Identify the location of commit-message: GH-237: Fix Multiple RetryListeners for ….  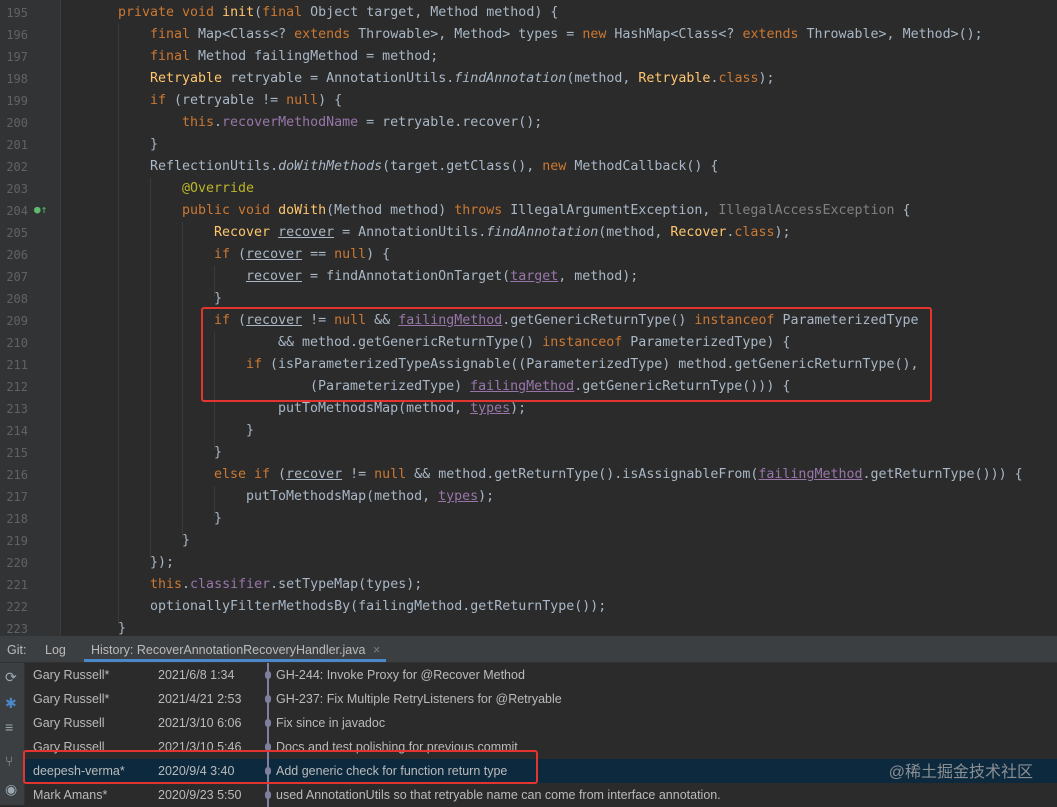
(419, 699).